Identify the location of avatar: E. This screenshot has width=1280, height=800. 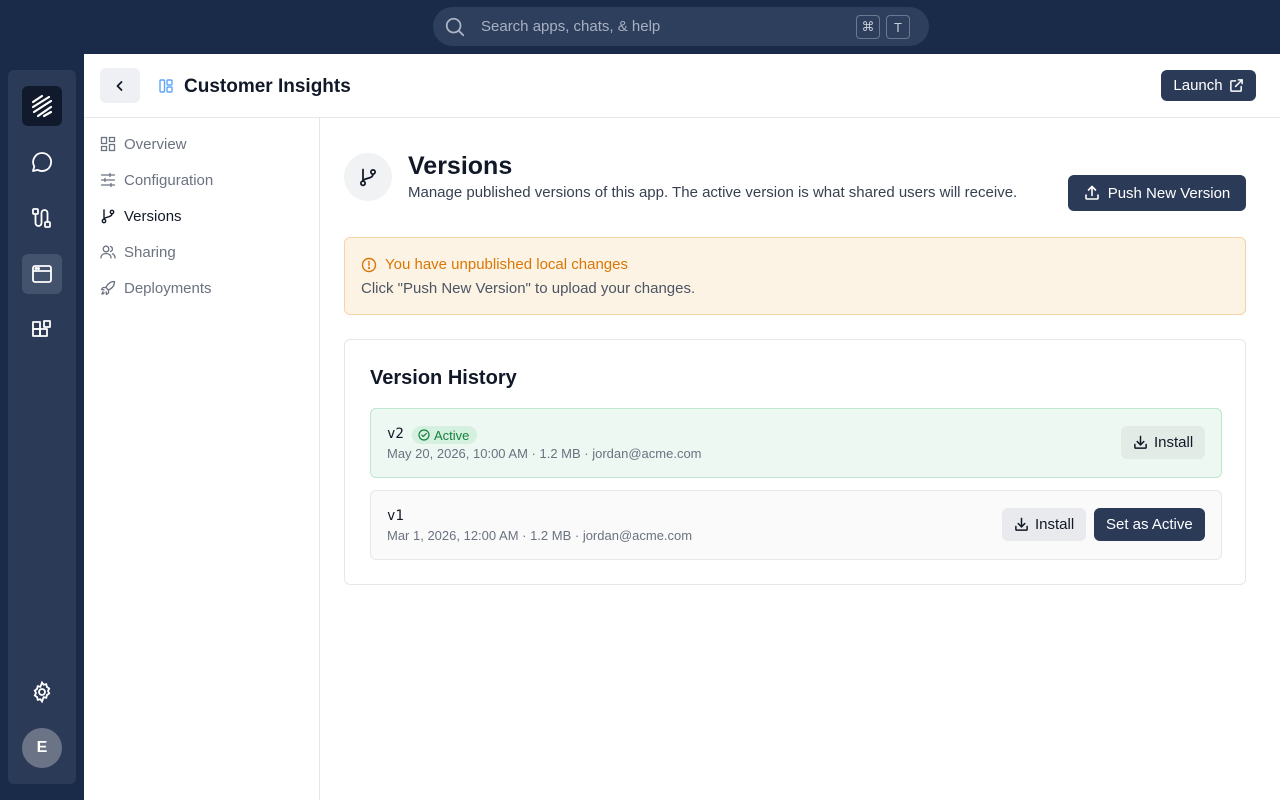
(42, 748).